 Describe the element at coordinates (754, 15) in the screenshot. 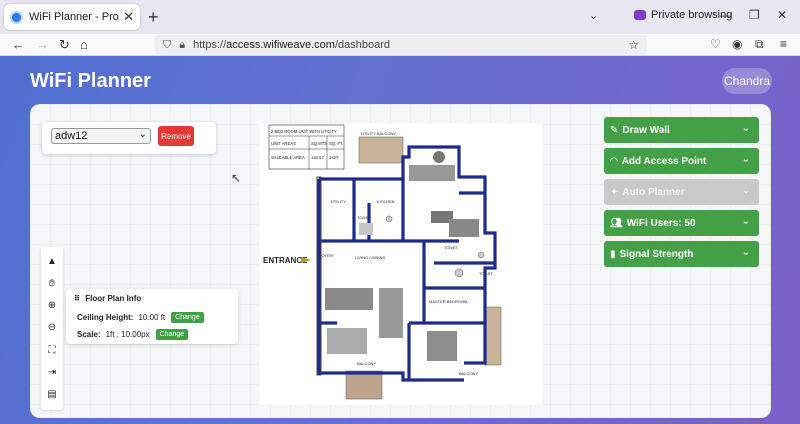

I see `restore-icon: ❐` at that location.